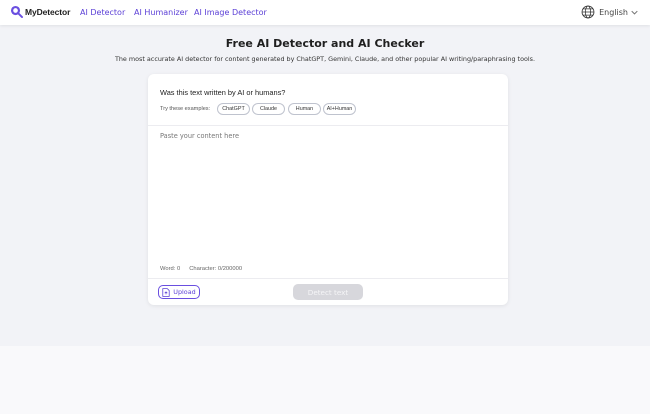  What do you see at coordinates (223, 92) in the screenshot?
I see `card-question: Was this text written by AI or humans?` at bounding box center [223, 92].